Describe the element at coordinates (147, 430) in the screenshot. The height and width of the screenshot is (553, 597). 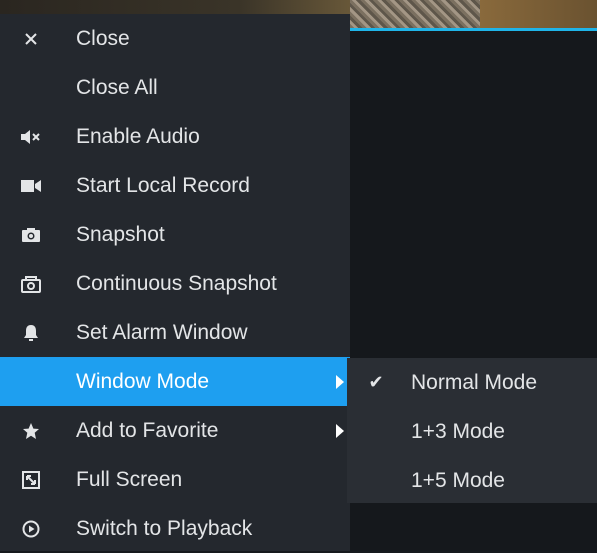
I see `menu-item-label: Add to Favorite` at that location.